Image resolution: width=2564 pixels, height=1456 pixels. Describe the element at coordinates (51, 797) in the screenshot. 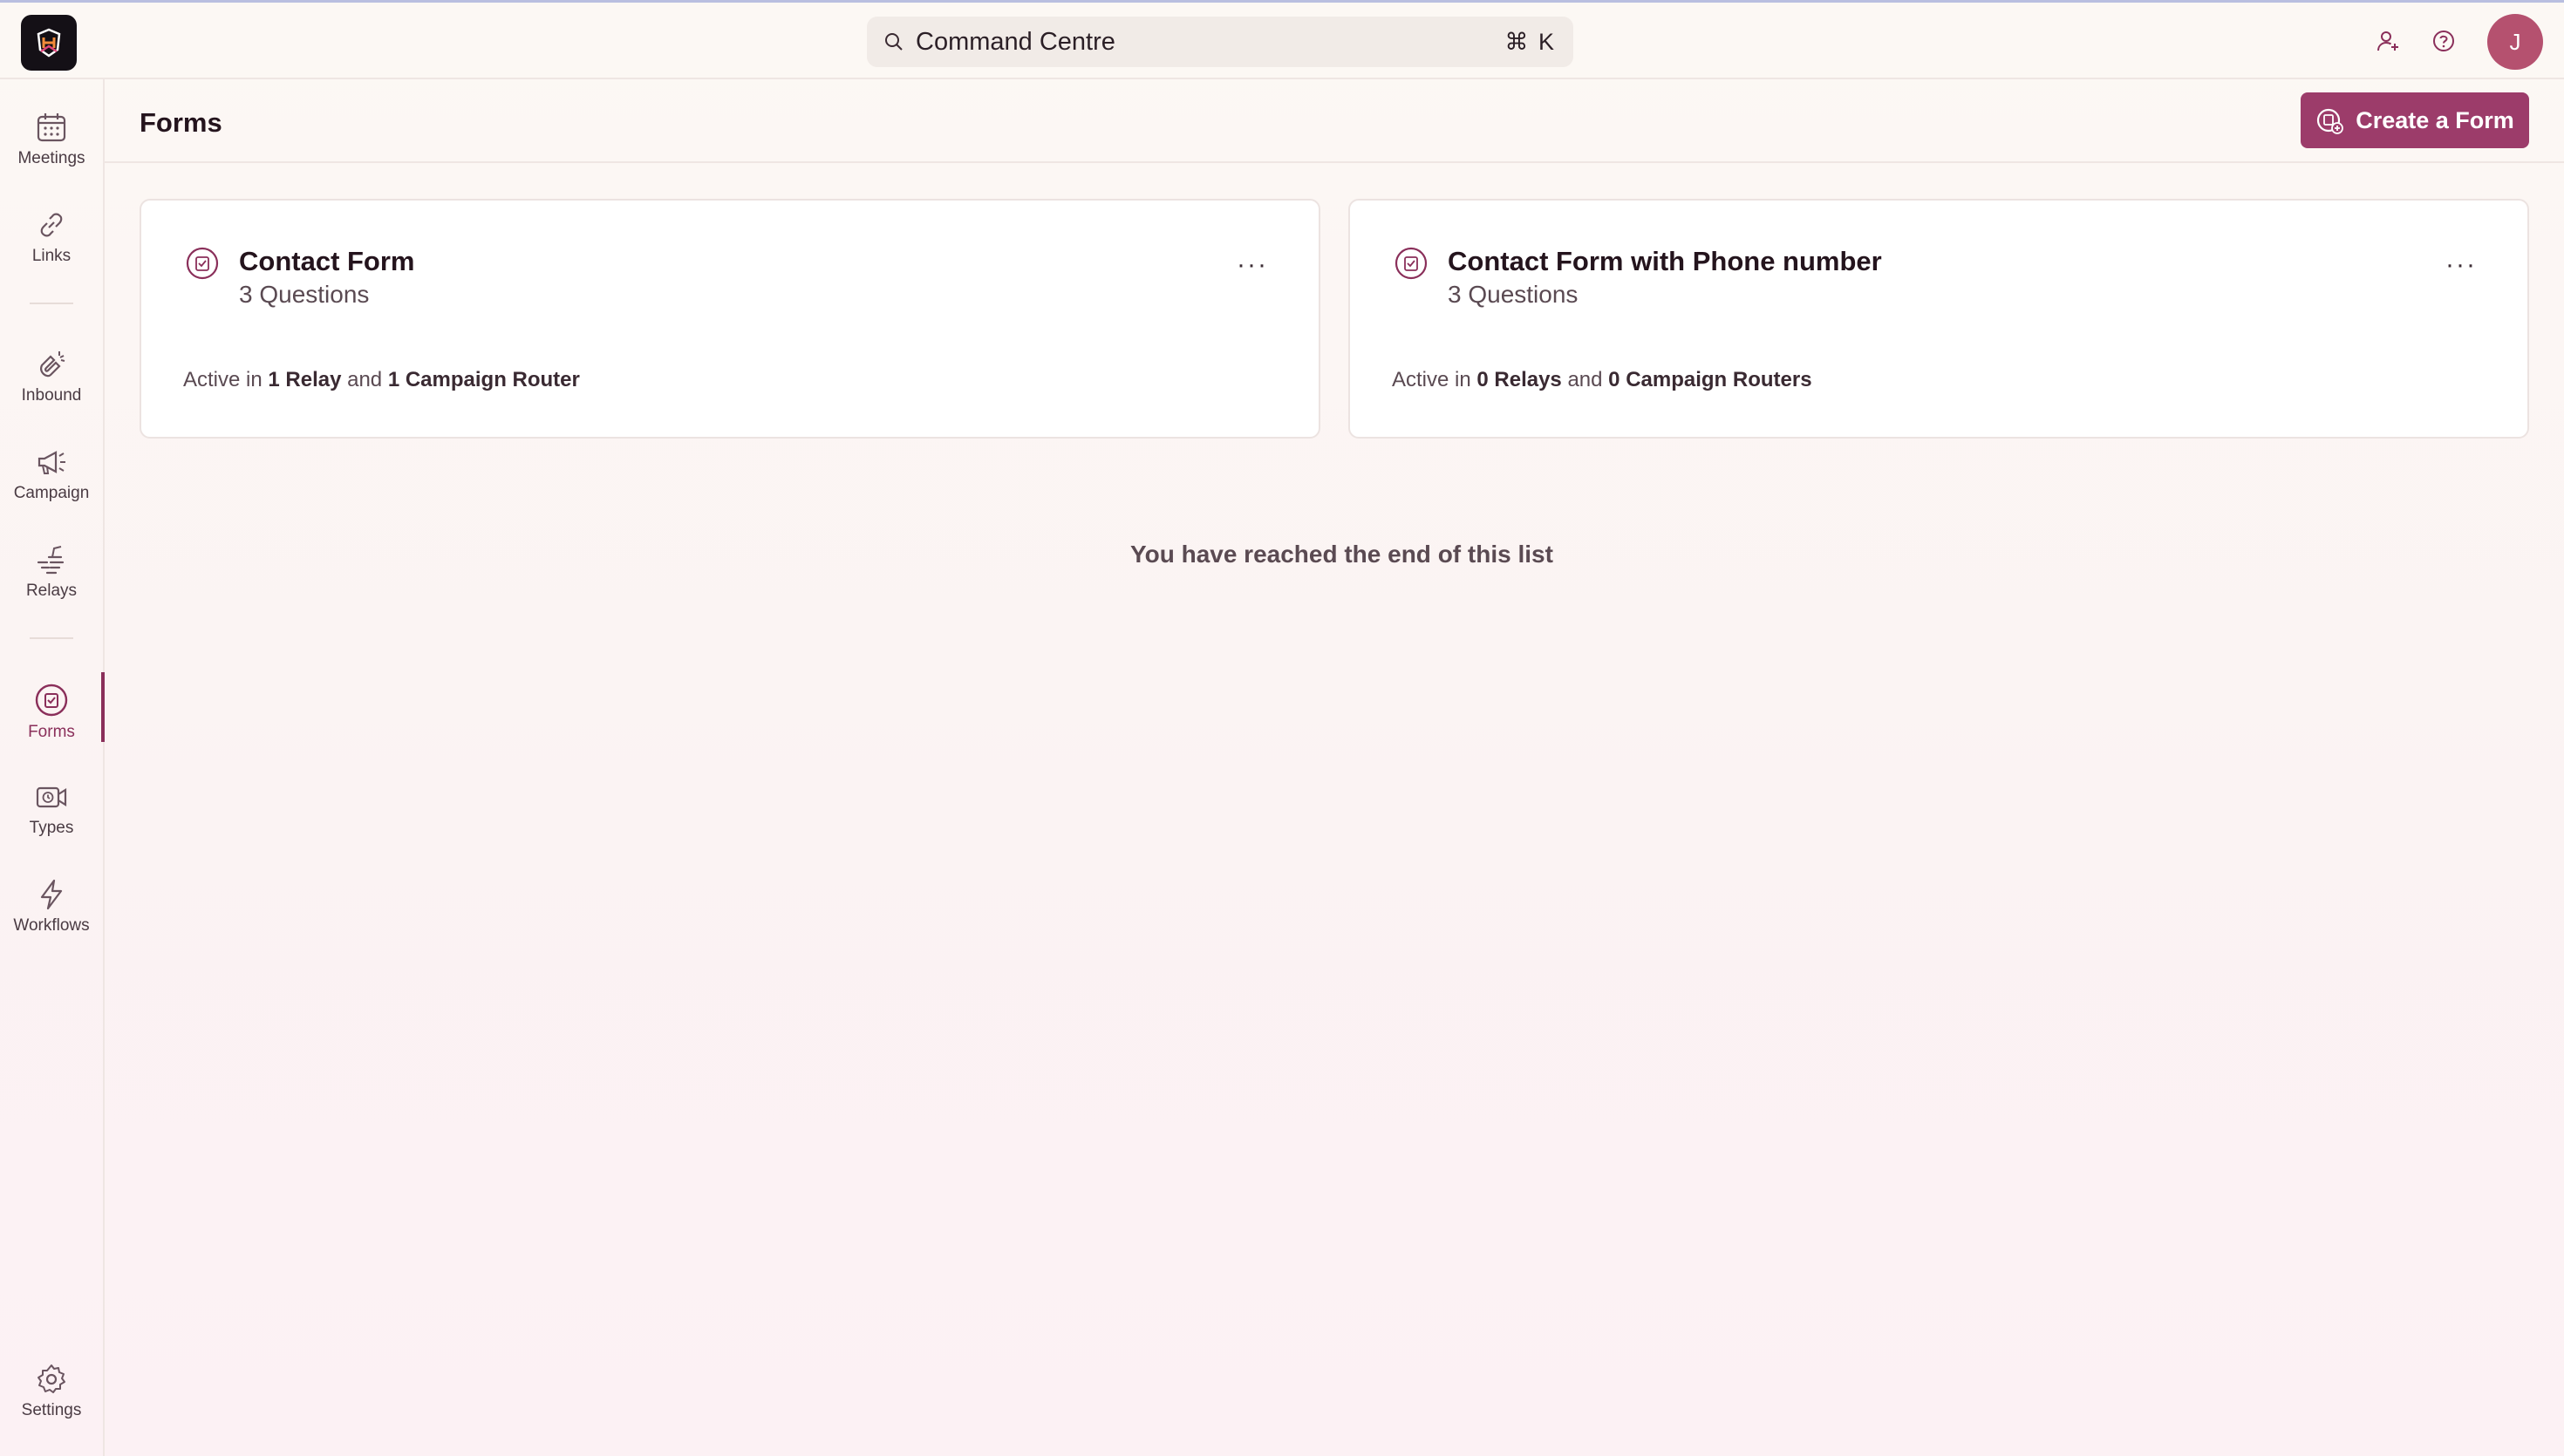

I see `video-clock-icon` at that location.